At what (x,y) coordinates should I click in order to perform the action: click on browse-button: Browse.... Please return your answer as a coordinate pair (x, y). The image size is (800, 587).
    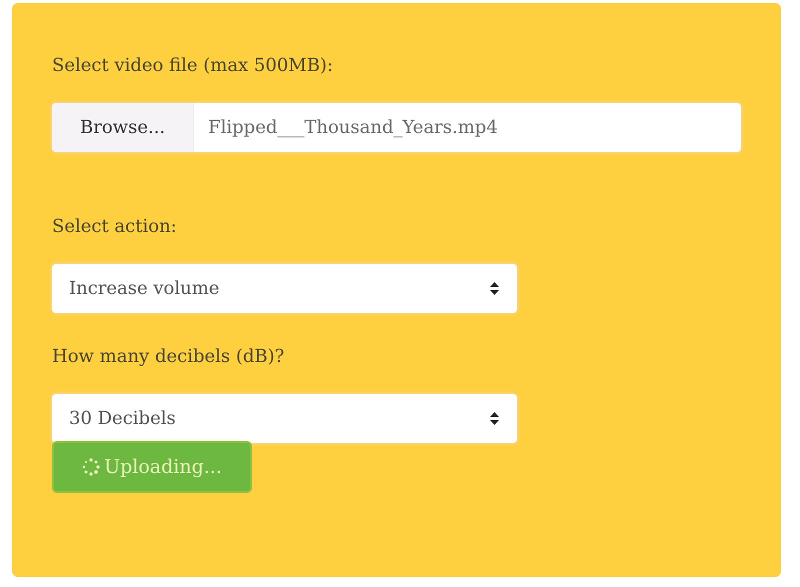
    Looking at the image, I should click on (123, 127).